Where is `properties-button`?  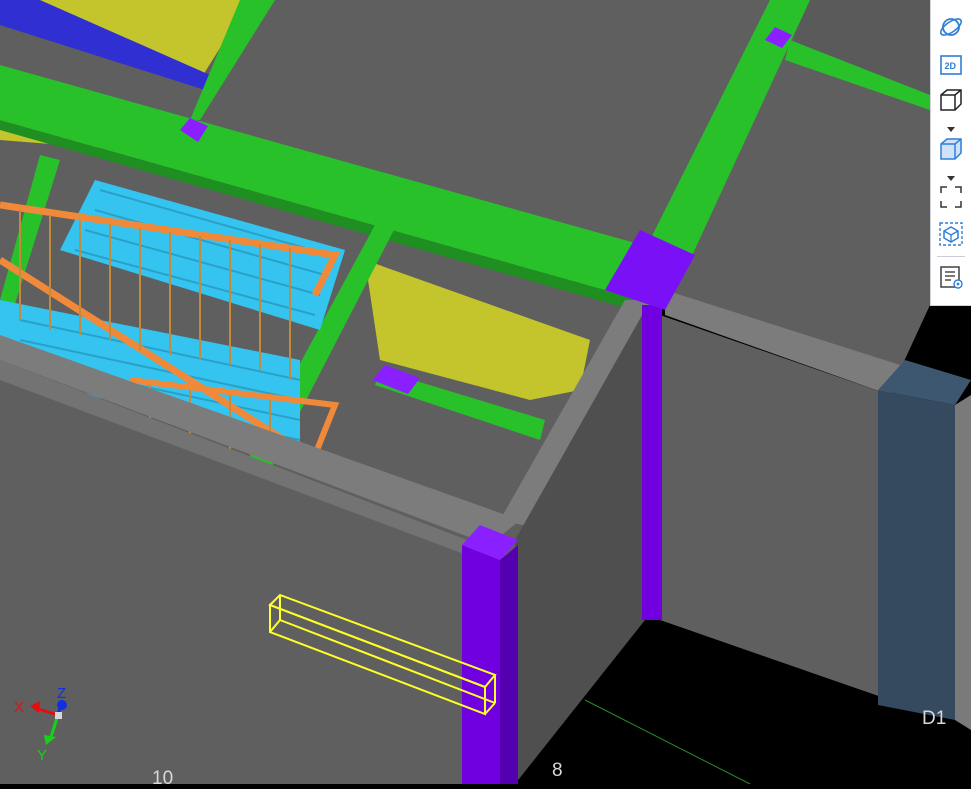 properties-button is located at coordinates (951, 277).